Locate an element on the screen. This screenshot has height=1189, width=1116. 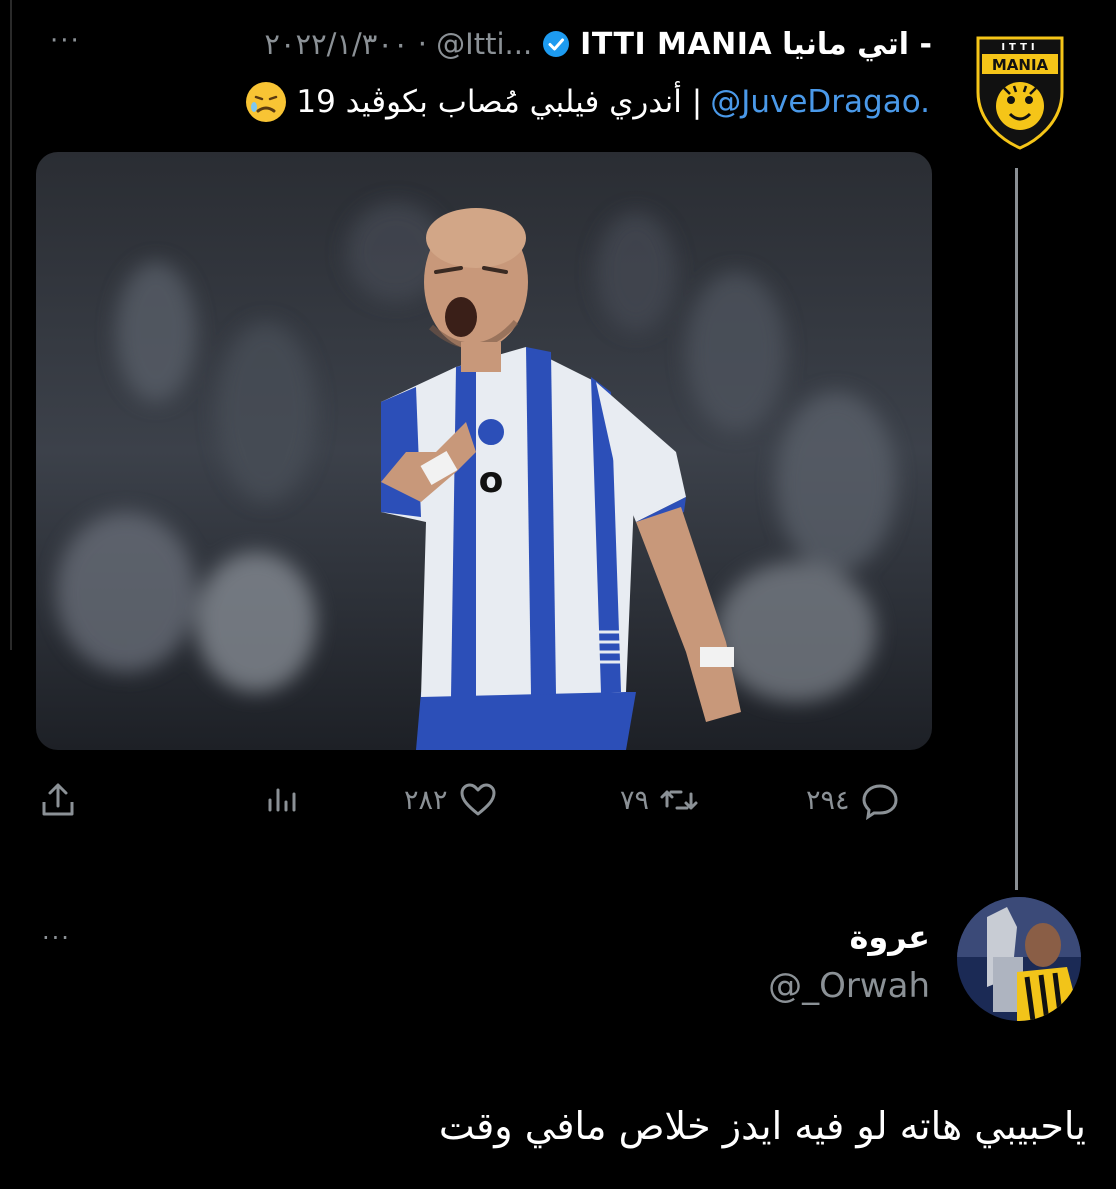
verified-badge-icon is located at coordinates (556, 44).